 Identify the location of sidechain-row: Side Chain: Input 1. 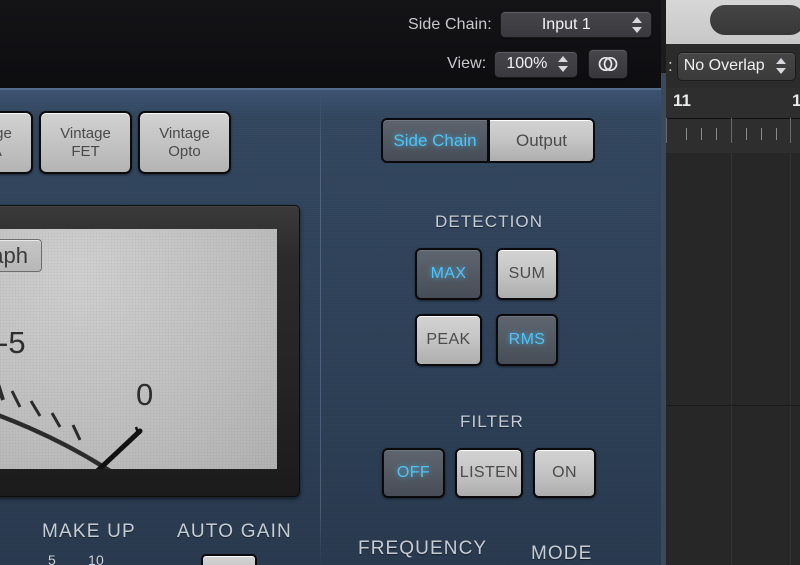
(530, 24).